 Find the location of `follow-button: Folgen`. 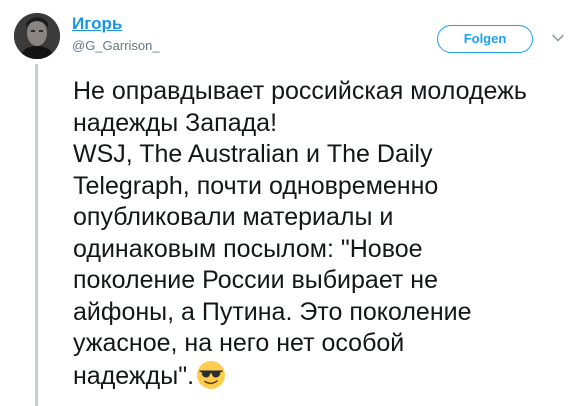

follow-button: Folgen is located at coordinates (485, 39).